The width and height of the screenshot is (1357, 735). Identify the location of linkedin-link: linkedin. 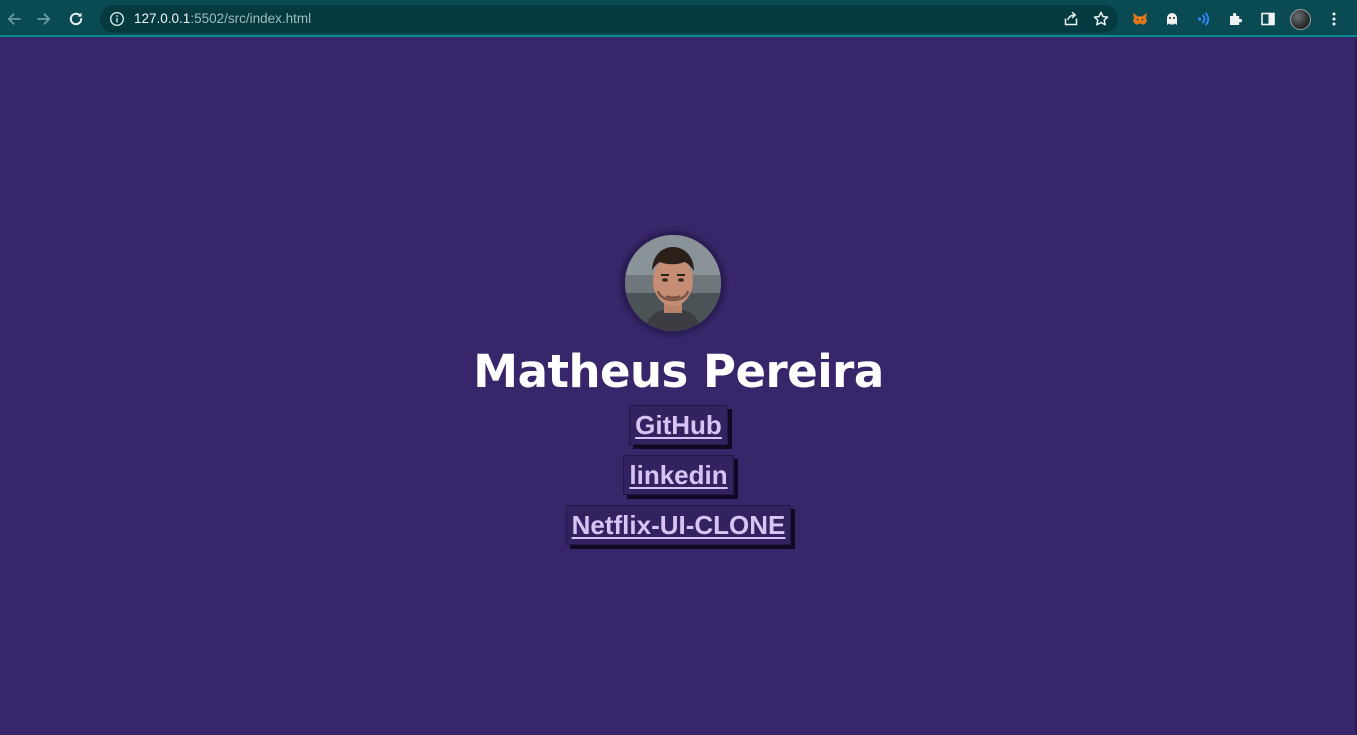
(678, 475).